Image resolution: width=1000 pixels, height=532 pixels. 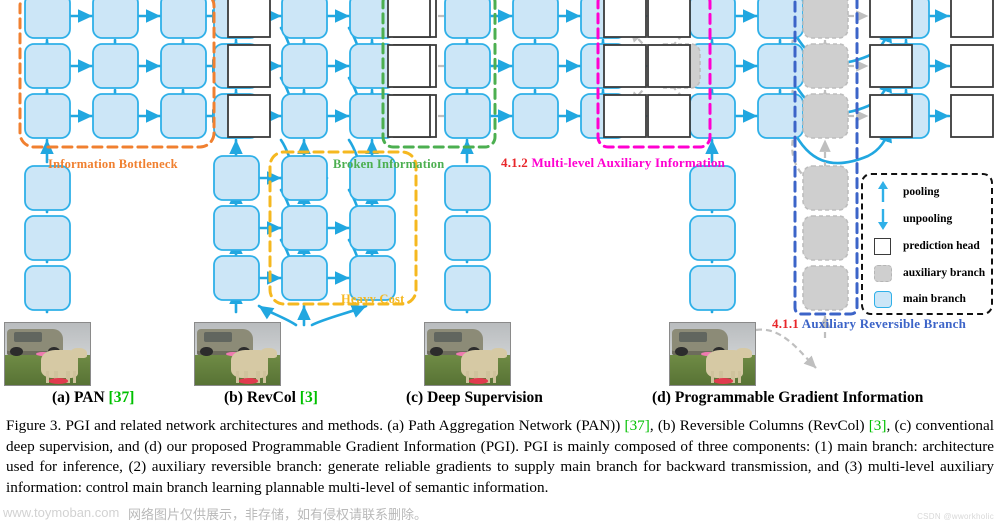 I want to click on legend-item-auxiliary-branch: auxiliary branch, so click(x=928, y=273).